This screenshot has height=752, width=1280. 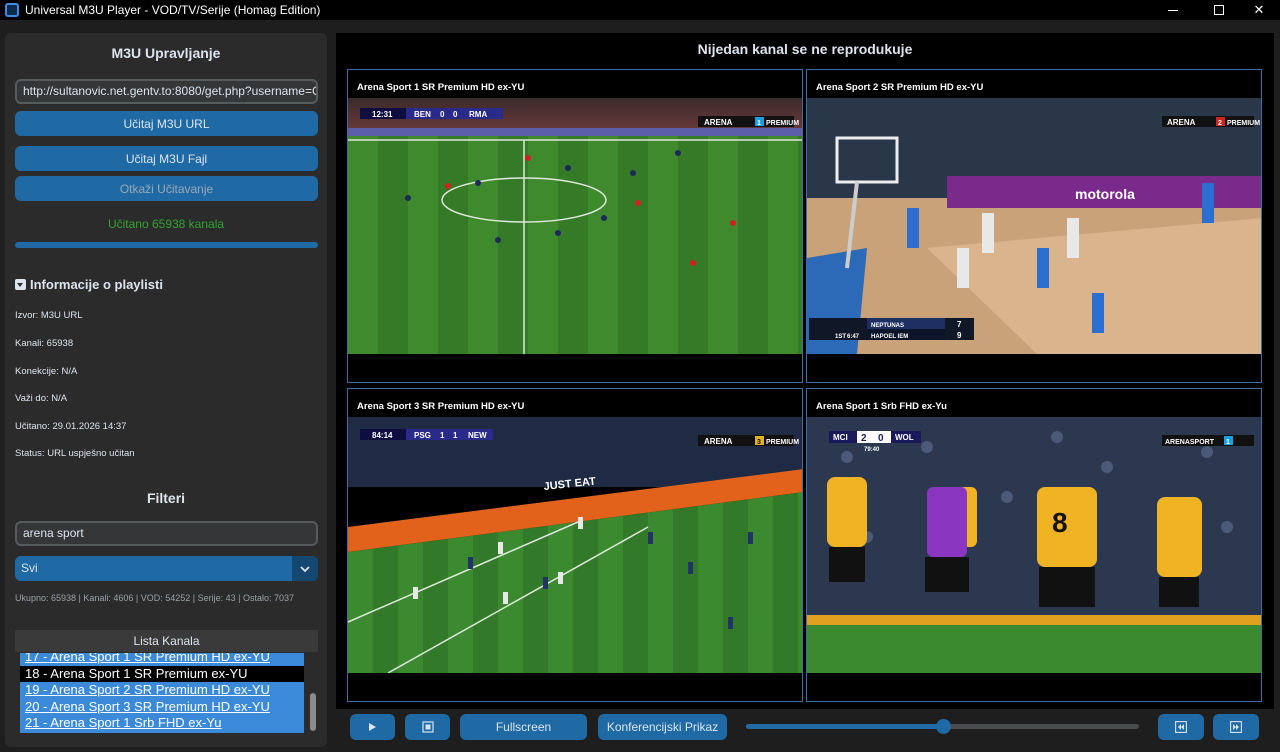 I want to click on play-icon, so click(x=372, y=727).